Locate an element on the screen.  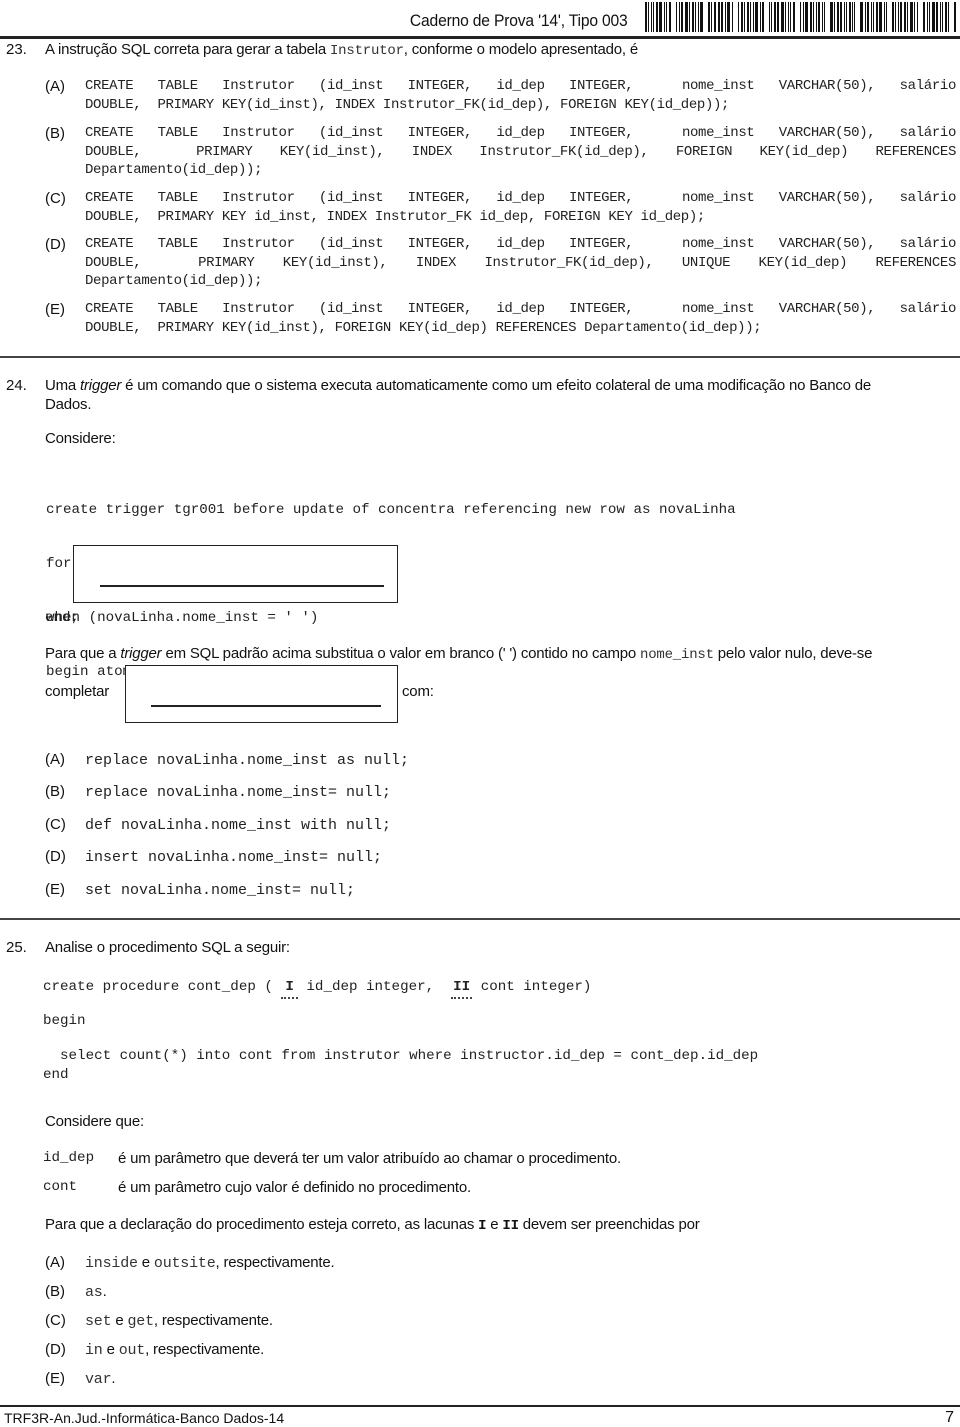
q25-blank-ii-dots is located at coordinates (462, 998).